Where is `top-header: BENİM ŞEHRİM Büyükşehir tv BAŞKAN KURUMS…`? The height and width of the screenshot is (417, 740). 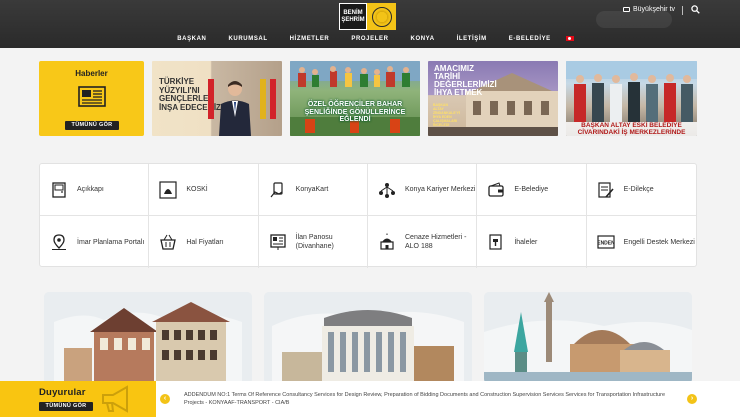 top-header: BENİM ŞEHRİM Büyükşehir tv BAŞKAN KURUMS… is located at coordinates (370, 24).